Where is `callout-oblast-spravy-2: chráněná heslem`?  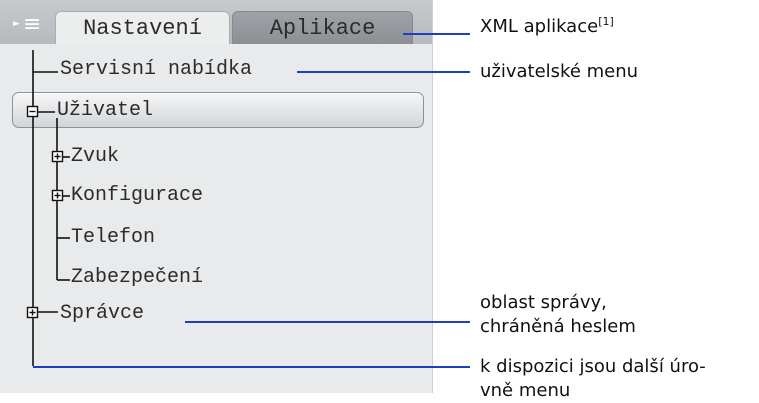 callout-oblast-spravy-2: chráněná heslem is located at coordinates (558, 326).